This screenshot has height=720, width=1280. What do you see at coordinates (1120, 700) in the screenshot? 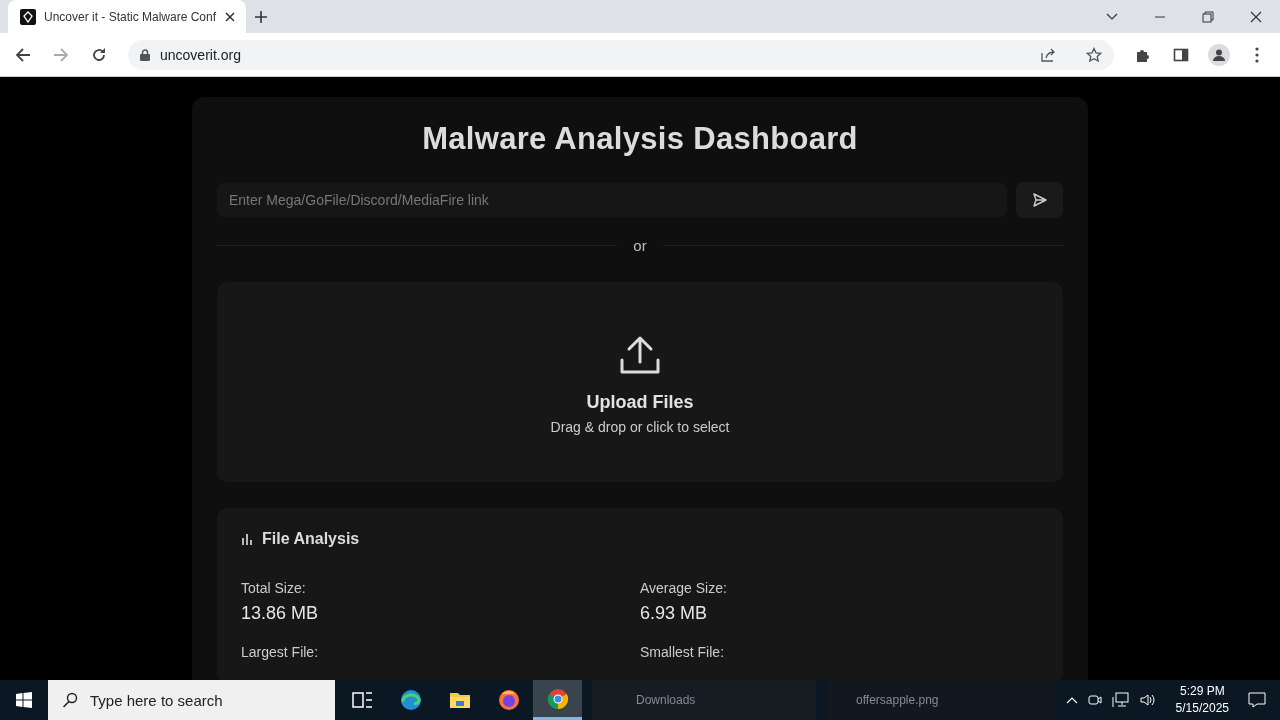
I see `network-icon` at bounding box center [1120, 700].